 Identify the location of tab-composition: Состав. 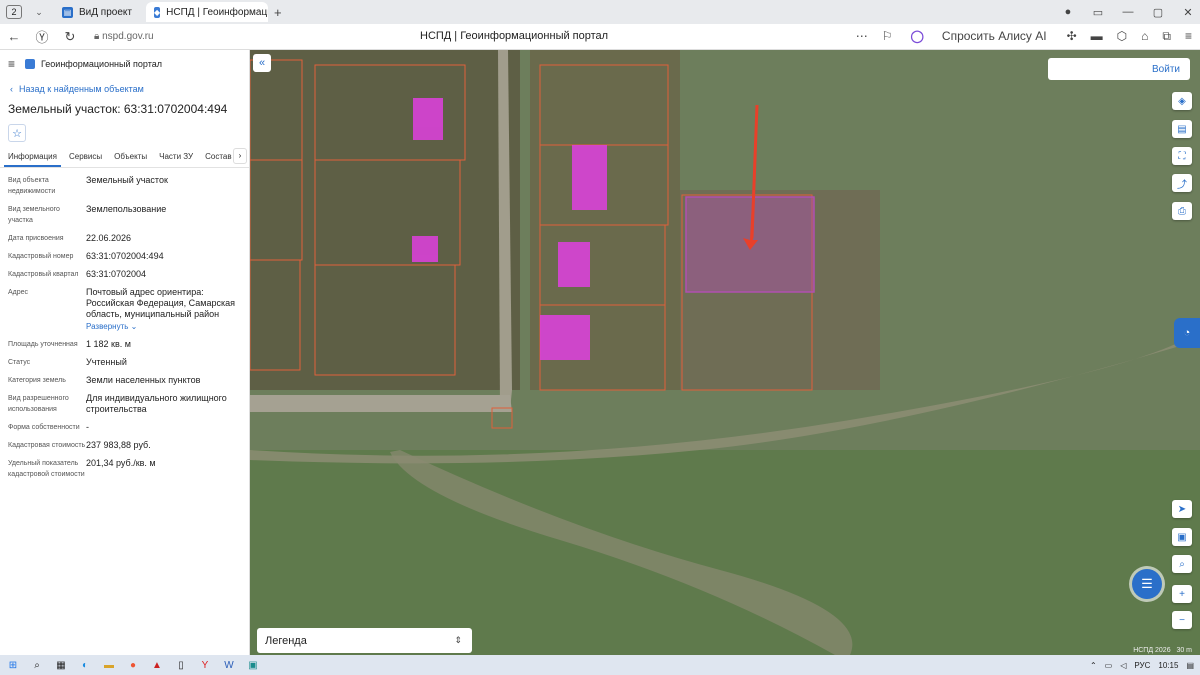
(218, 158).